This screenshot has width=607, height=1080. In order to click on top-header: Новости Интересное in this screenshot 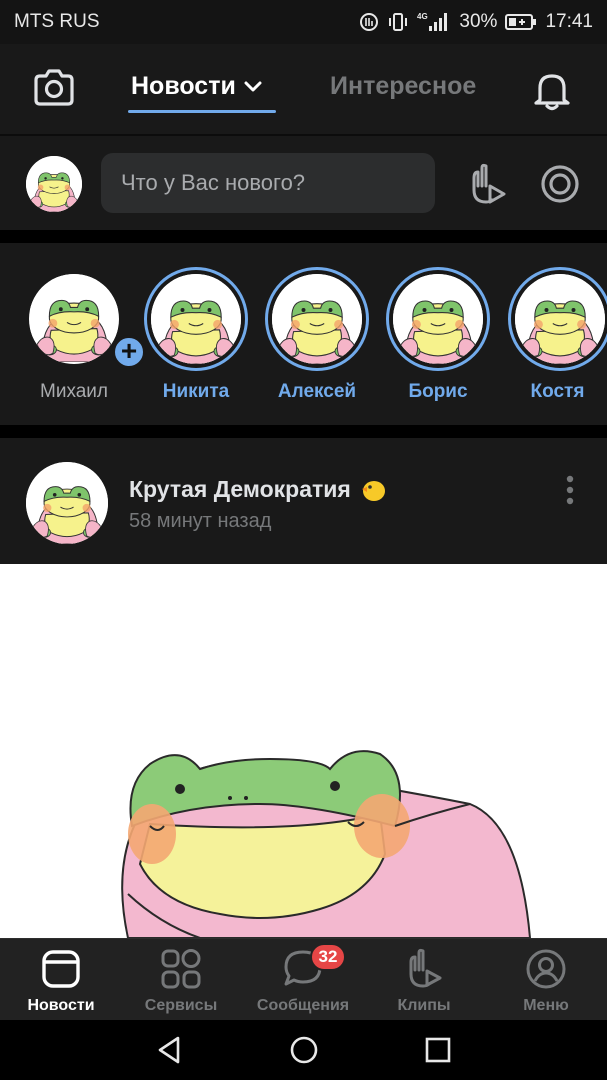, I will do `click(303, 89)`.